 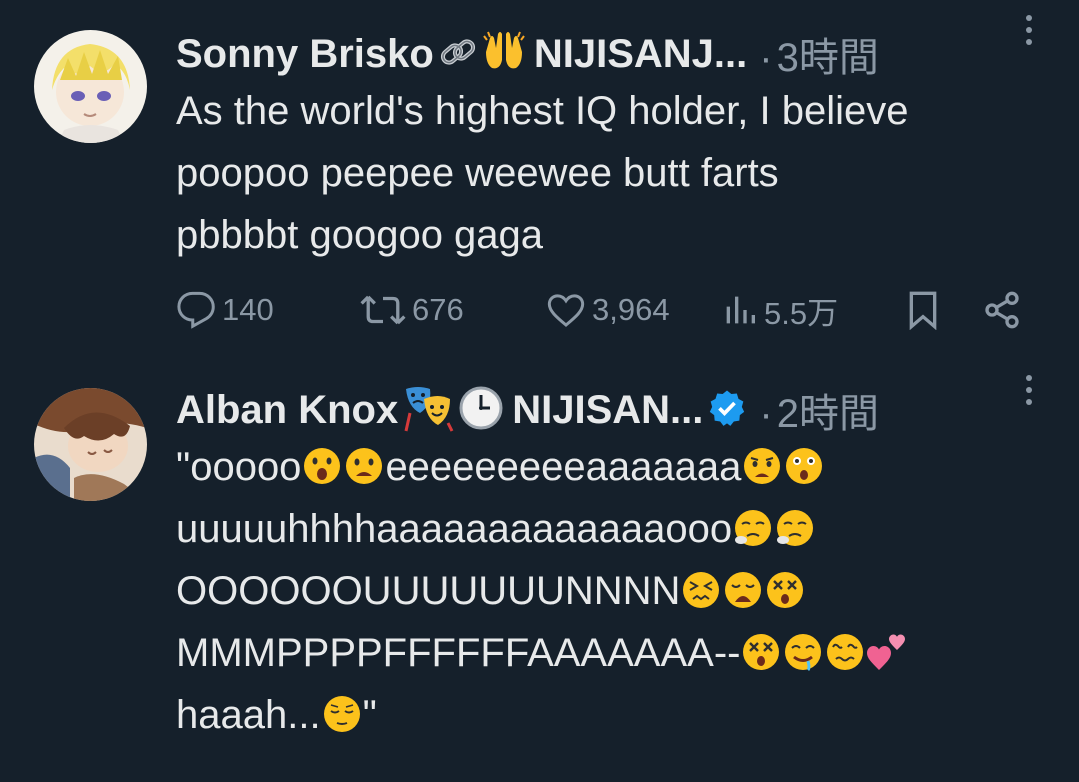 I want to click on confounded-face-emoji, so click(x=701, y=590).